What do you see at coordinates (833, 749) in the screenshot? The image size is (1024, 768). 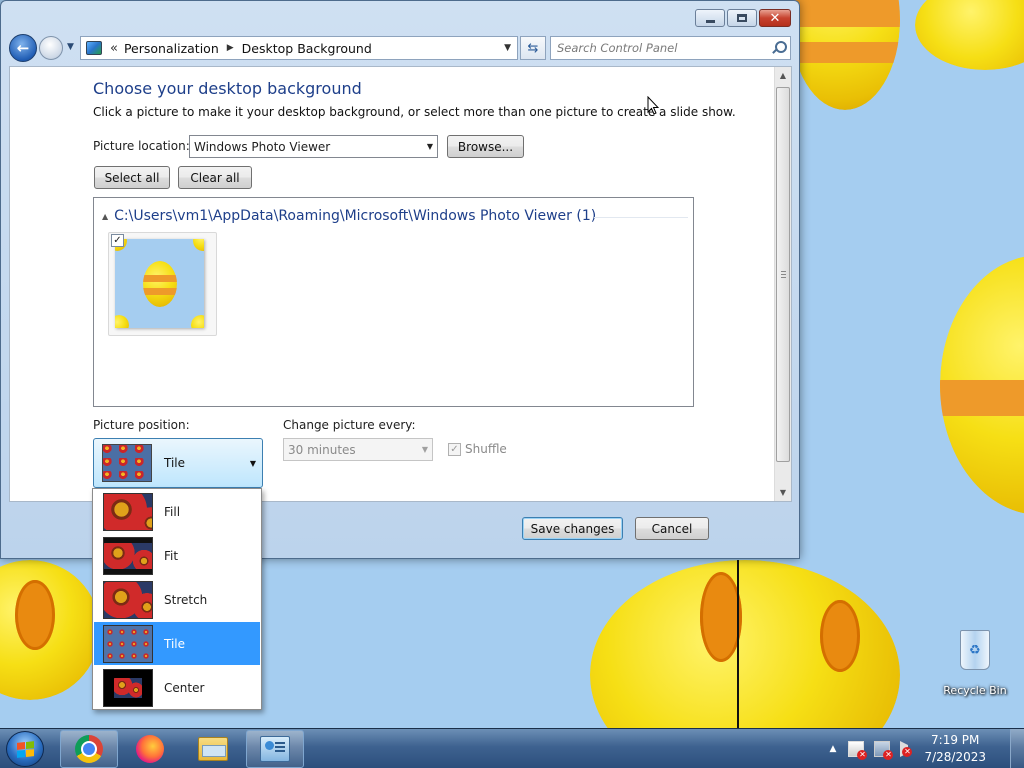 I see `show-hidden-icons-icon: ▲` at bounding box center [833, 749].